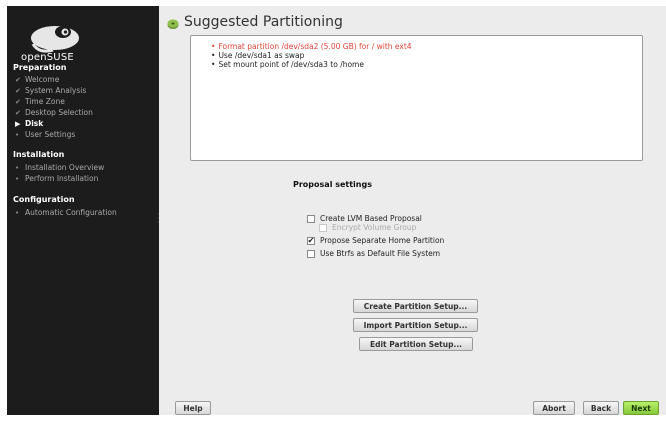 This screenshot has height=421, width=666. I want to click on back-button: Back, so click(601, 408).